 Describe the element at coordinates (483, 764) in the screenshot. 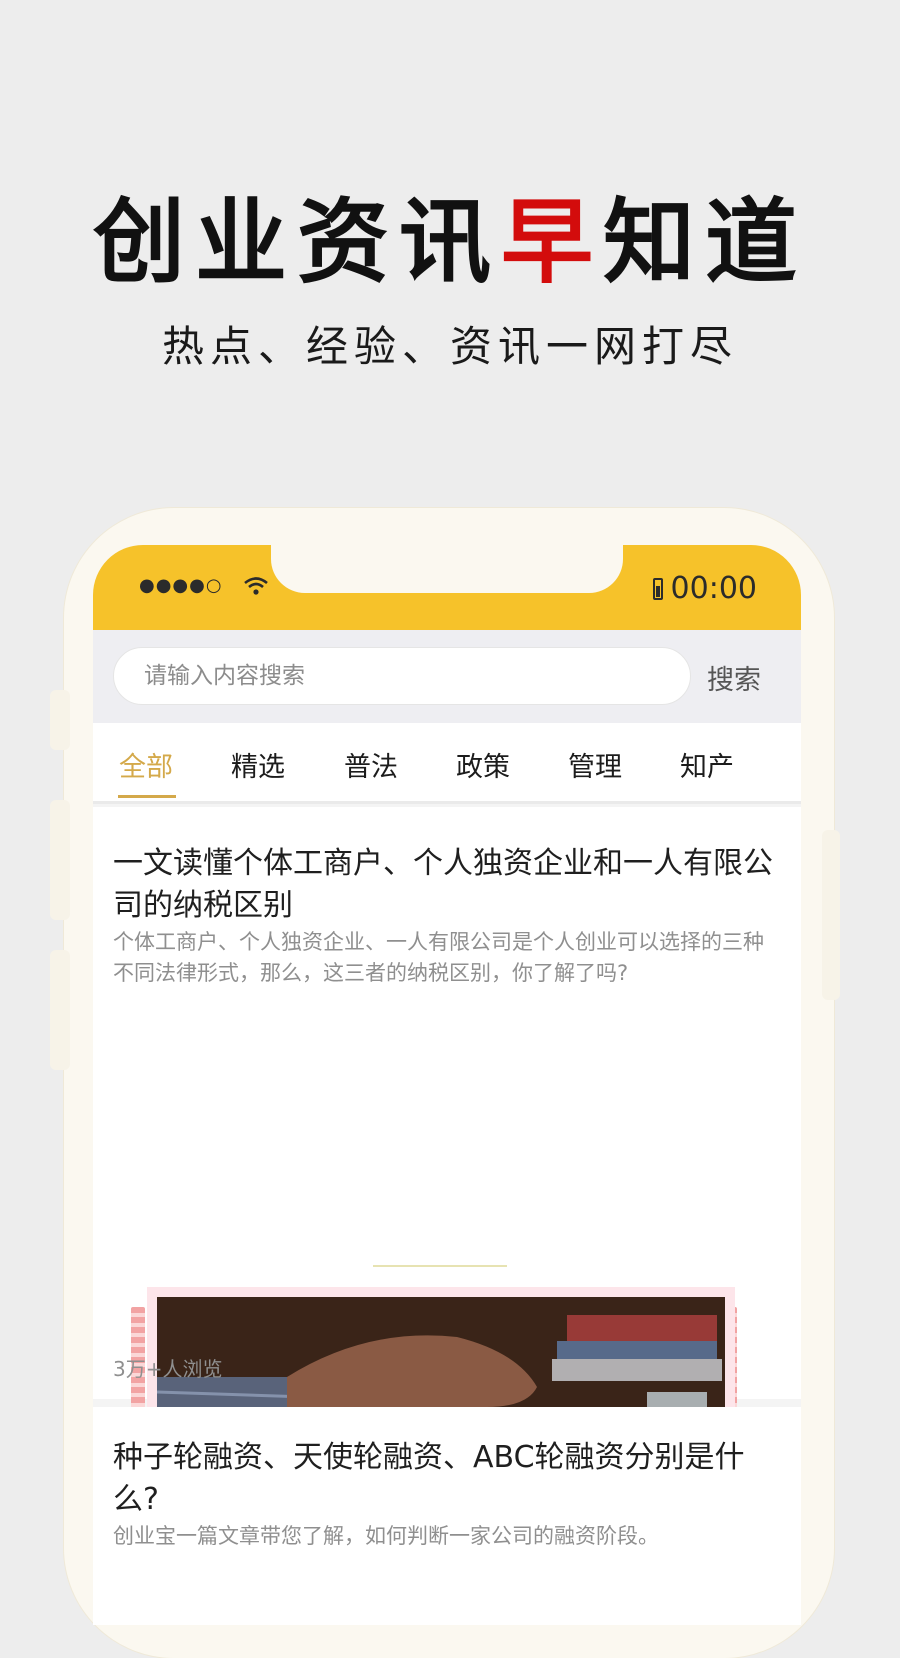

I see `tab-policy: 政策` at that location.